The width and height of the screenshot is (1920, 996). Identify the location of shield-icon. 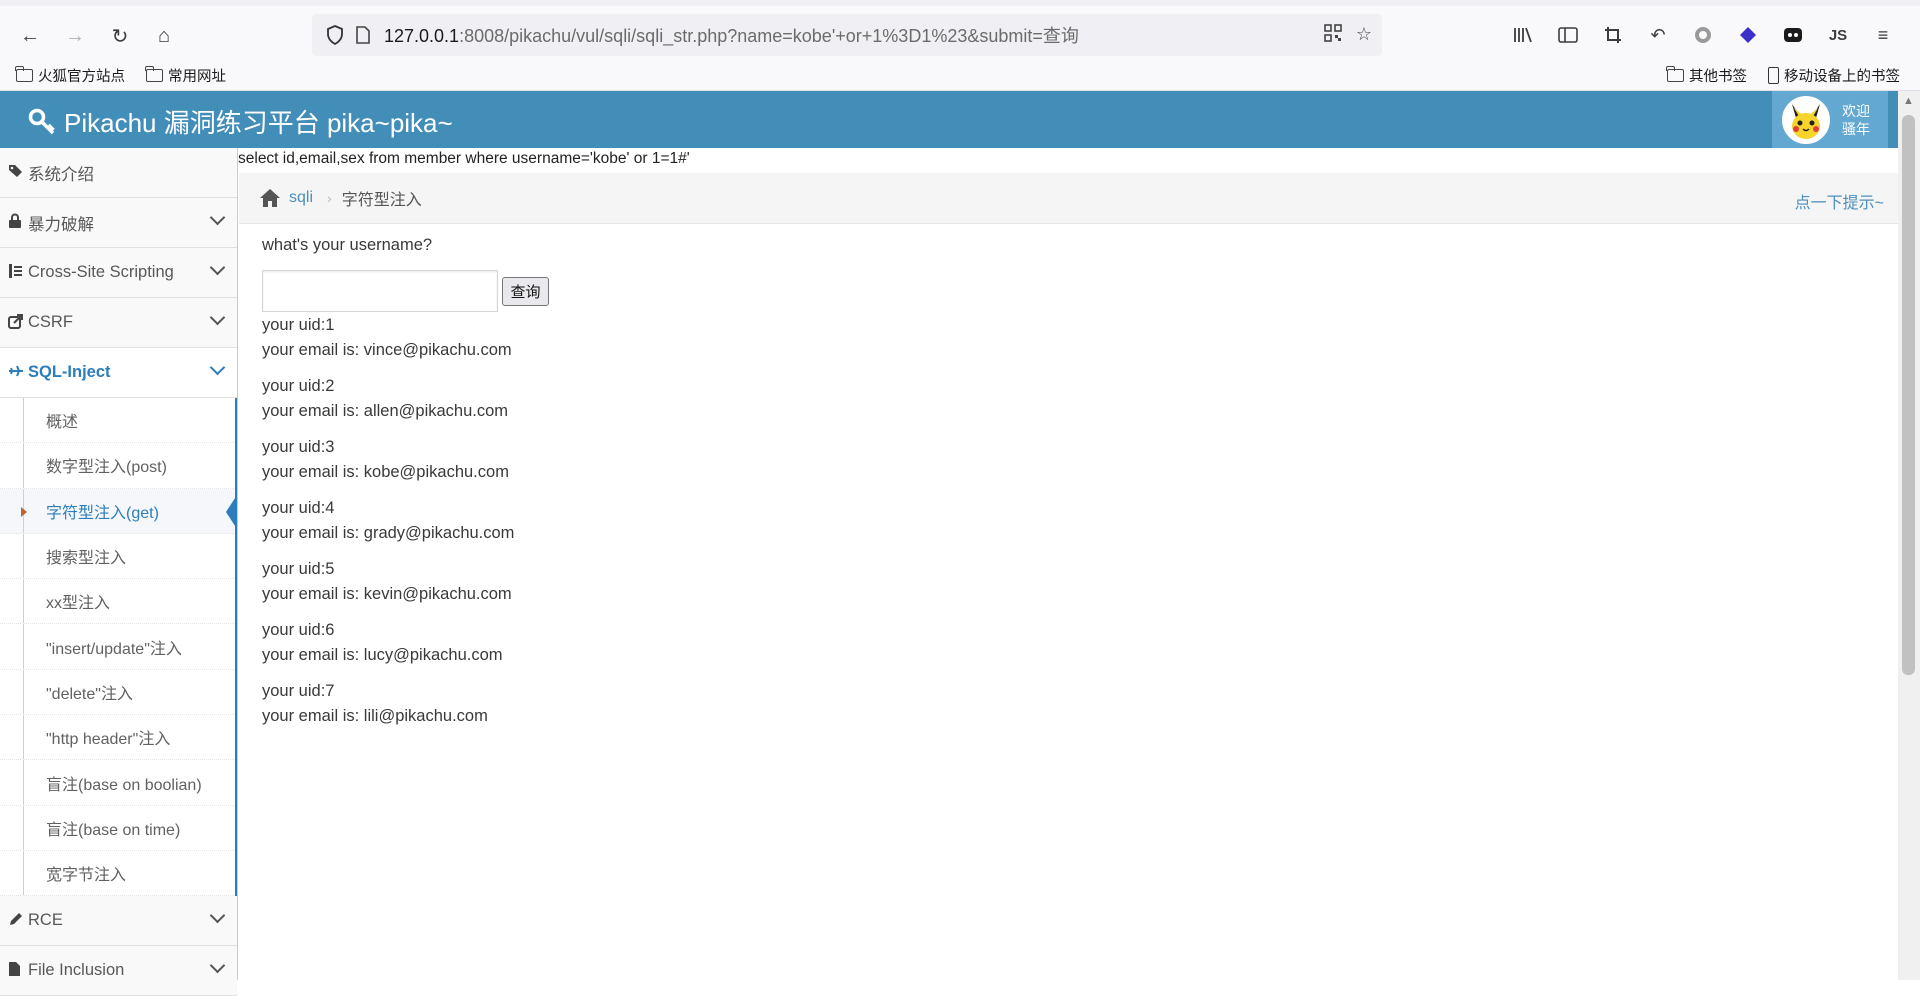
(335, 35).